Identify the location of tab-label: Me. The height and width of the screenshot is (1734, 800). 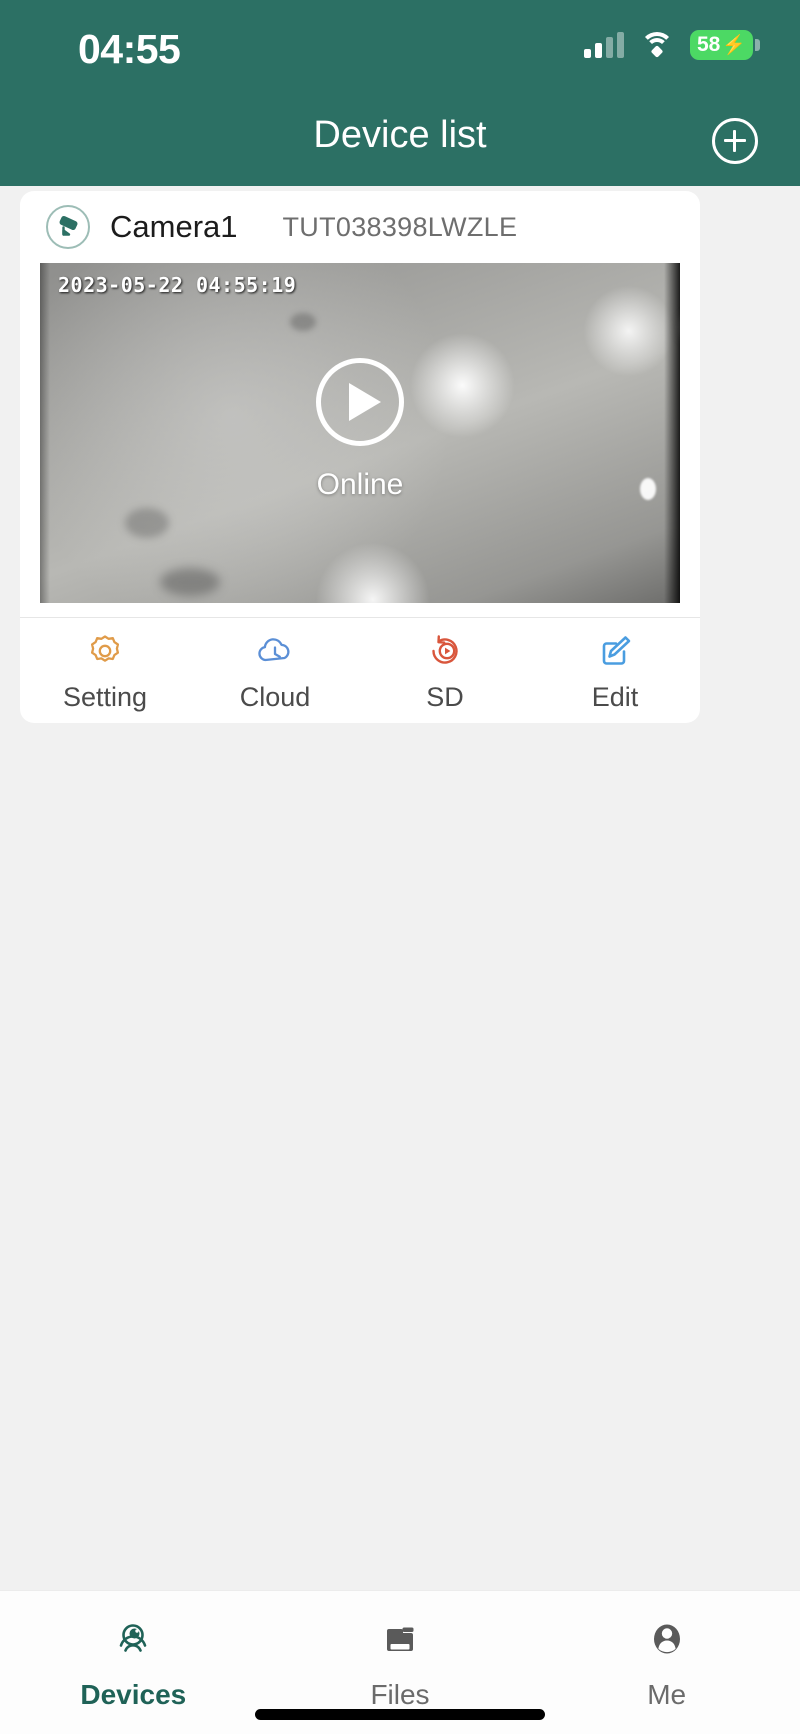
(667, 1694).